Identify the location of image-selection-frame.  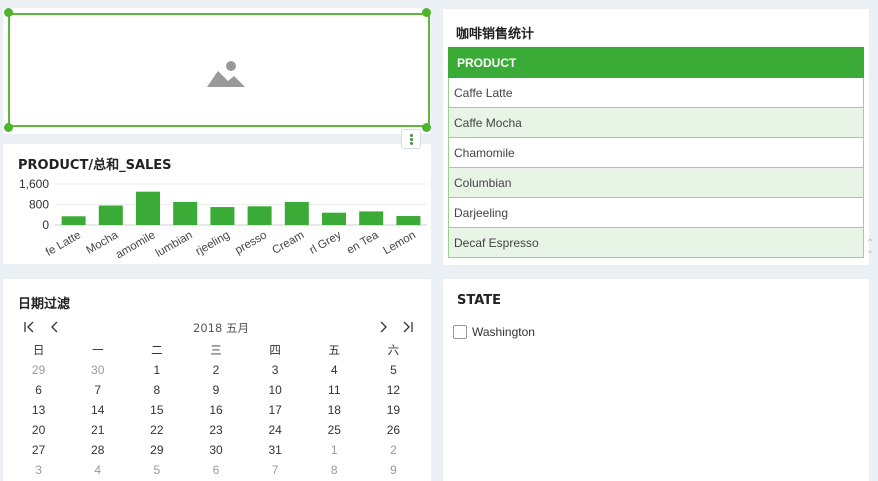
(219, 70).